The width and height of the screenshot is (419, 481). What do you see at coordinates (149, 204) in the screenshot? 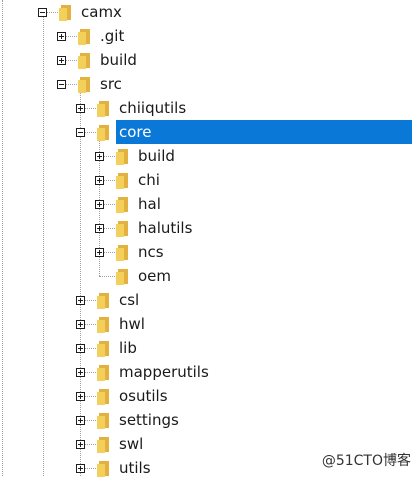
I see `tree-item-label: hal` at bounding box center [149, 204].